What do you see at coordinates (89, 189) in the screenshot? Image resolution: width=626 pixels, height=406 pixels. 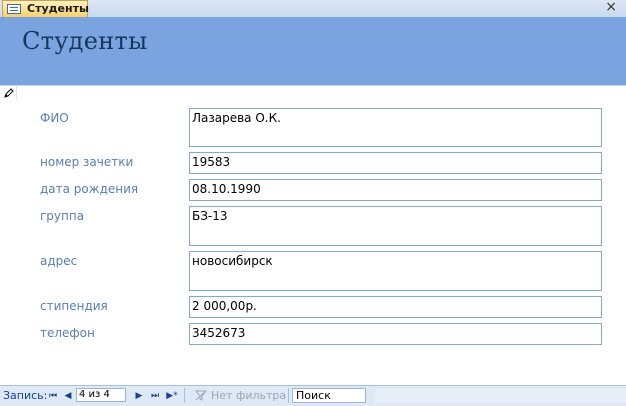 I see `label-birthdate: дата рождения` at bounding box center [89, 189].